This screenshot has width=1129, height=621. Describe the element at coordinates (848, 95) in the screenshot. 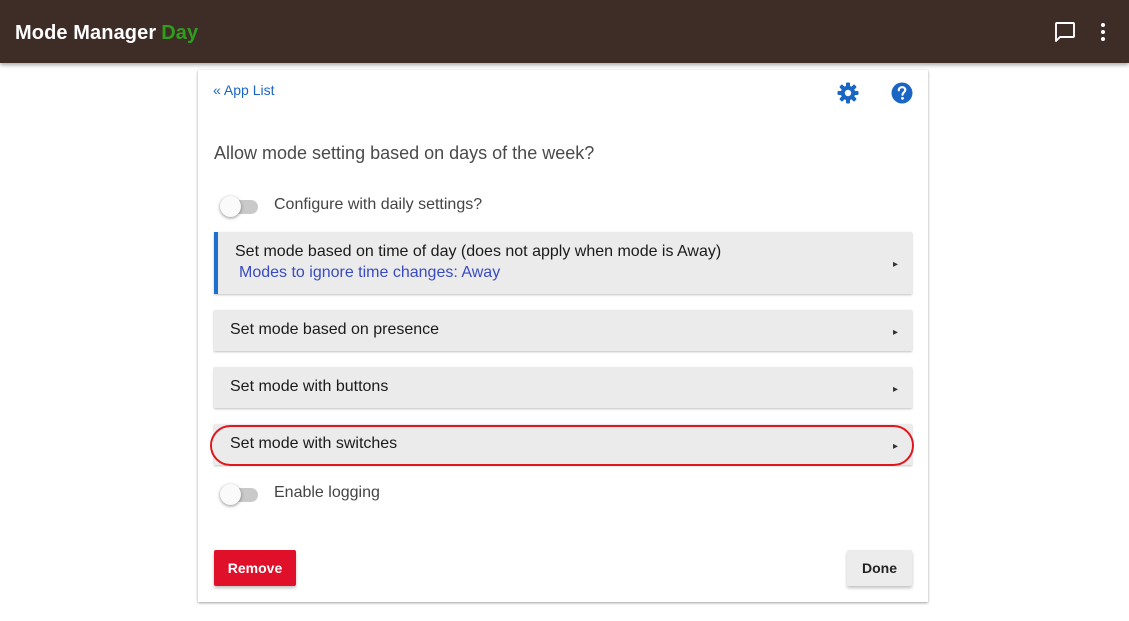

I see `gear-icon` at that location.